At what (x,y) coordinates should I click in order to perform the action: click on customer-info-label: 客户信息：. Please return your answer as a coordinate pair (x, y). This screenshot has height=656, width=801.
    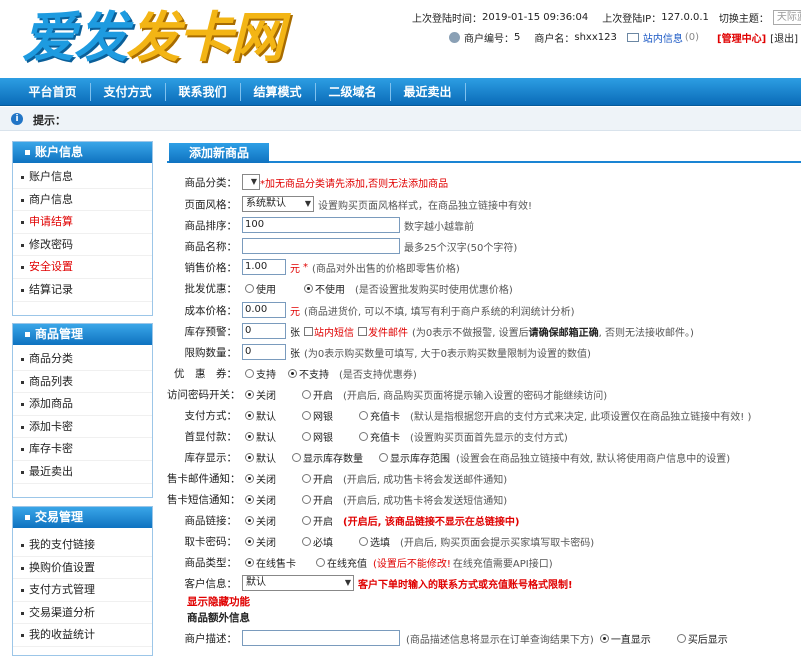
    Looking at the image, I should click on (211, 583).